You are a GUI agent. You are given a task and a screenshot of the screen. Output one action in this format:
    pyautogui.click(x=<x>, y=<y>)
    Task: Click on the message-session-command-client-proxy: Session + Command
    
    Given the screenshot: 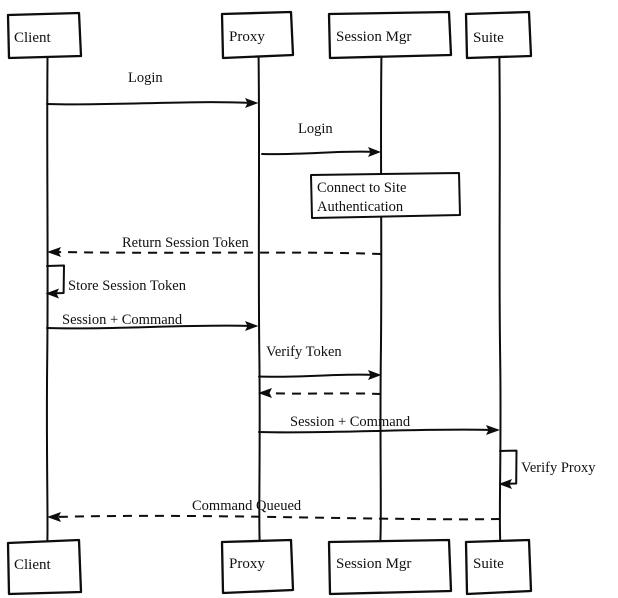 What is the action you would take?
    pyautogui.click(x=152, y=321)
    